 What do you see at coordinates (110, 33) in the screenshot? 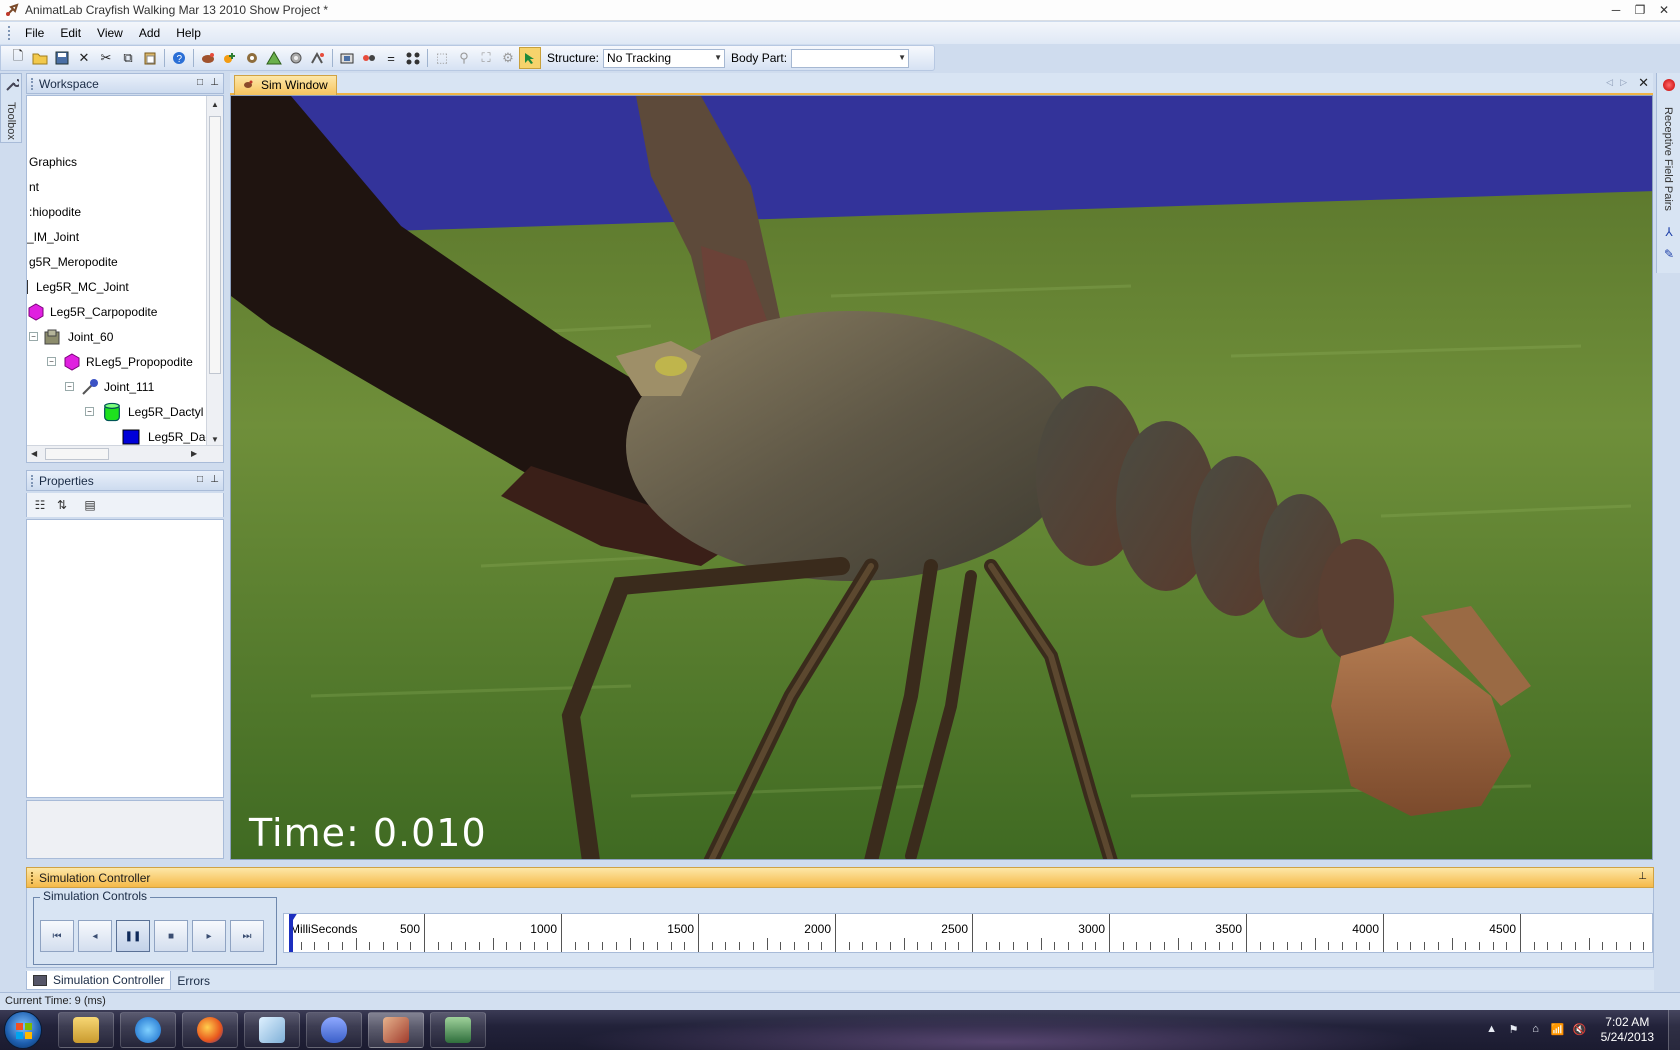
I see `menu-view: View` at bounding box center [110, 33].